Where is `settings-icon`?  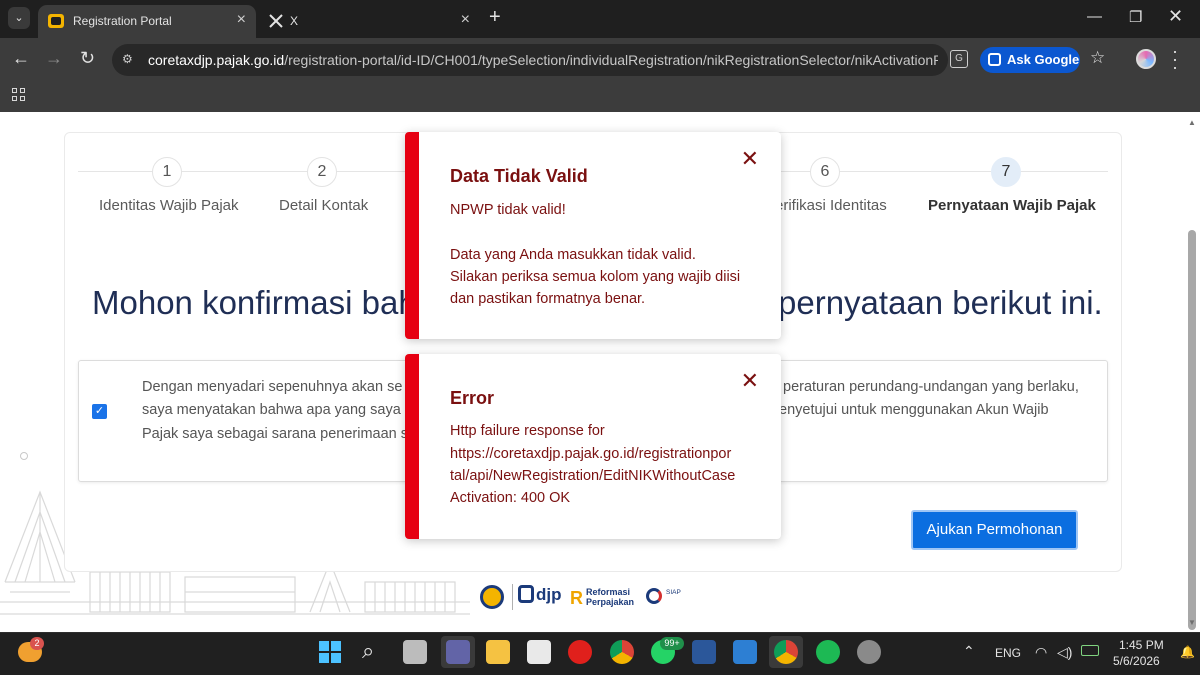 settings-icon is located at coordinates (869, 652).